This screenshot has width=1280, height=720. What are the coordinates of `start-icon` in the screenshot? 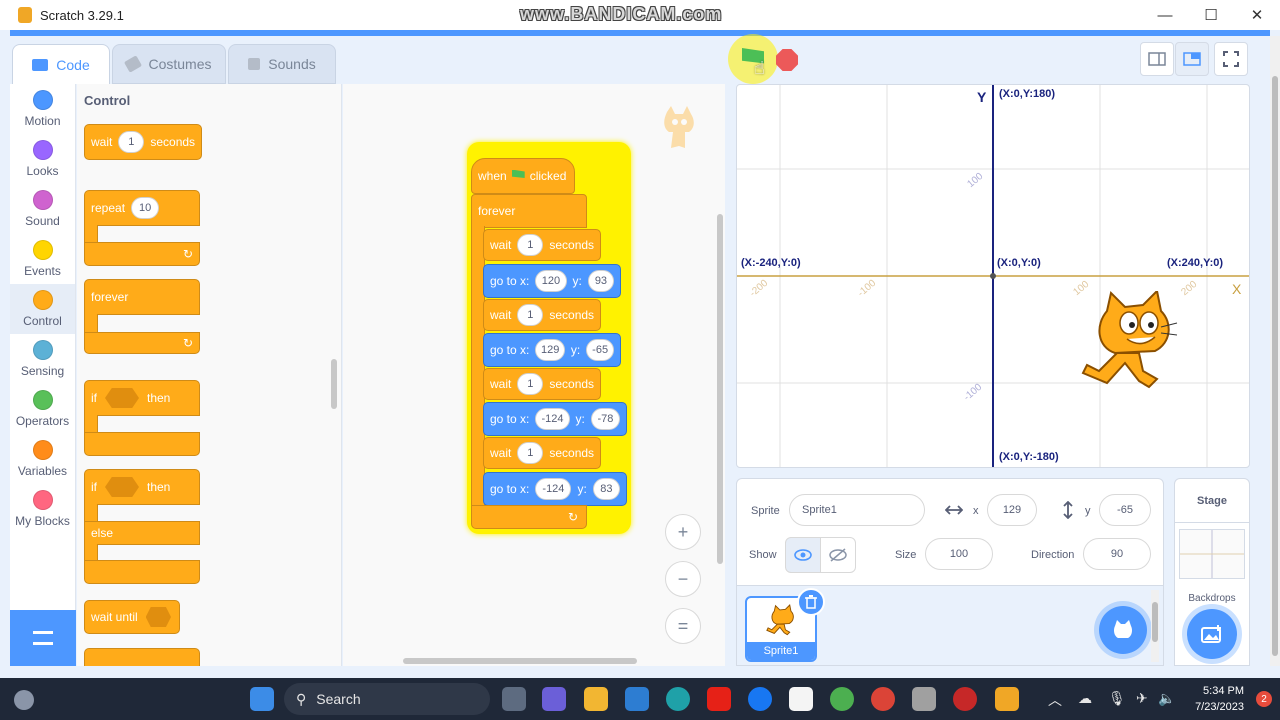 It's located at (262, 699).